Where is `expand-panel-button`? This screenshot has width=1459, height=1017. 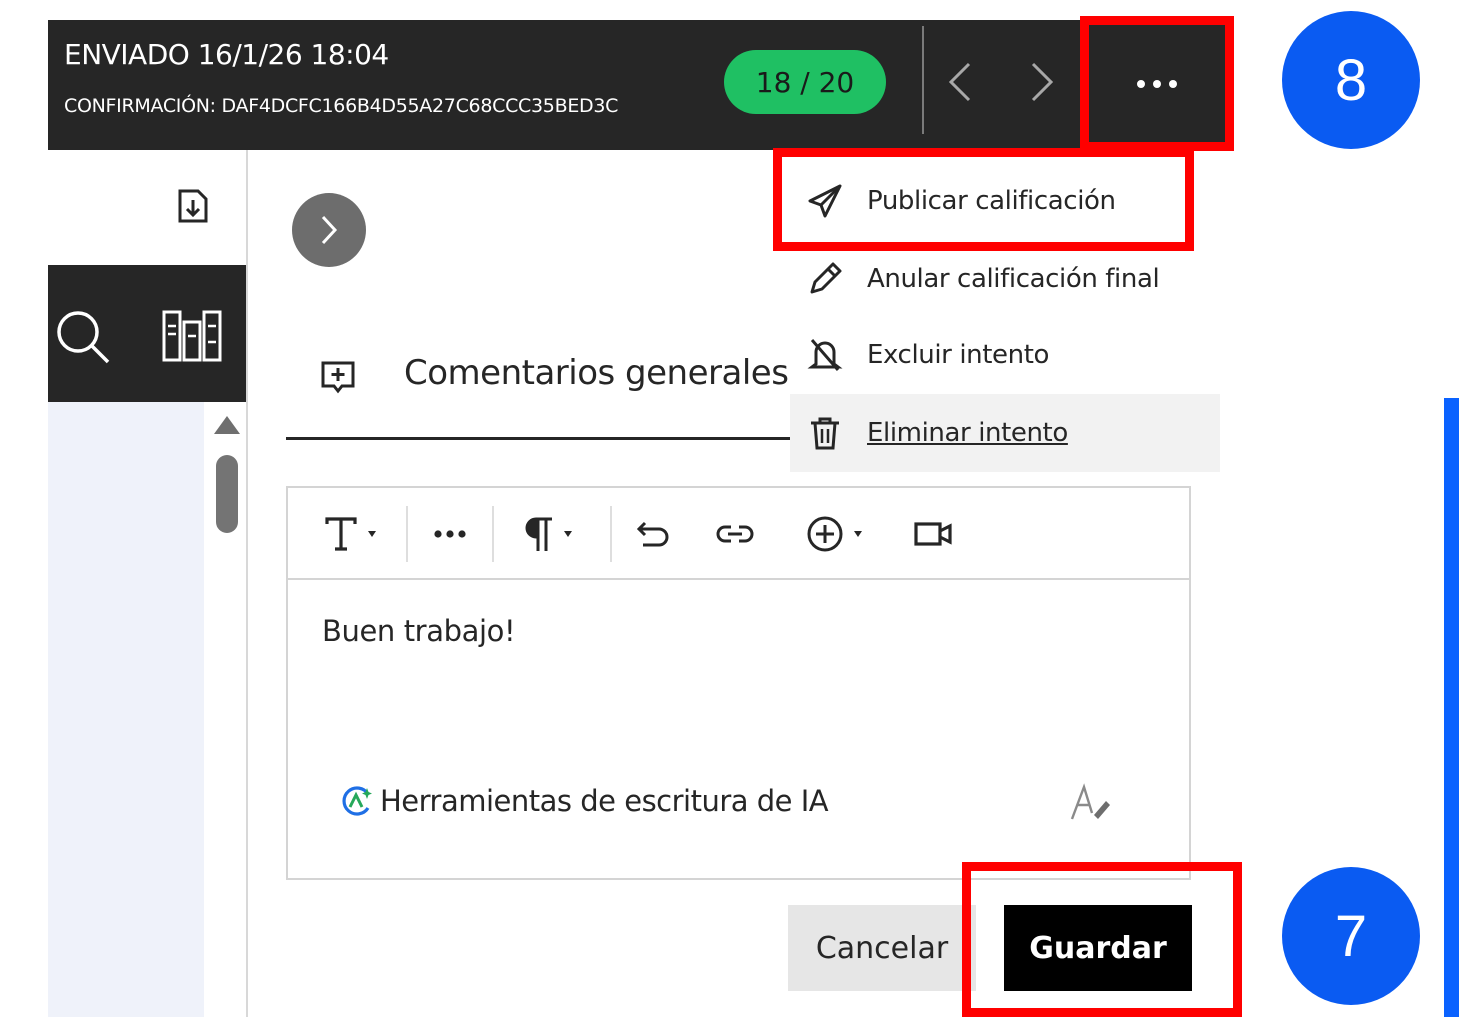
expand-panel-button is located at coordinates (329, 230).